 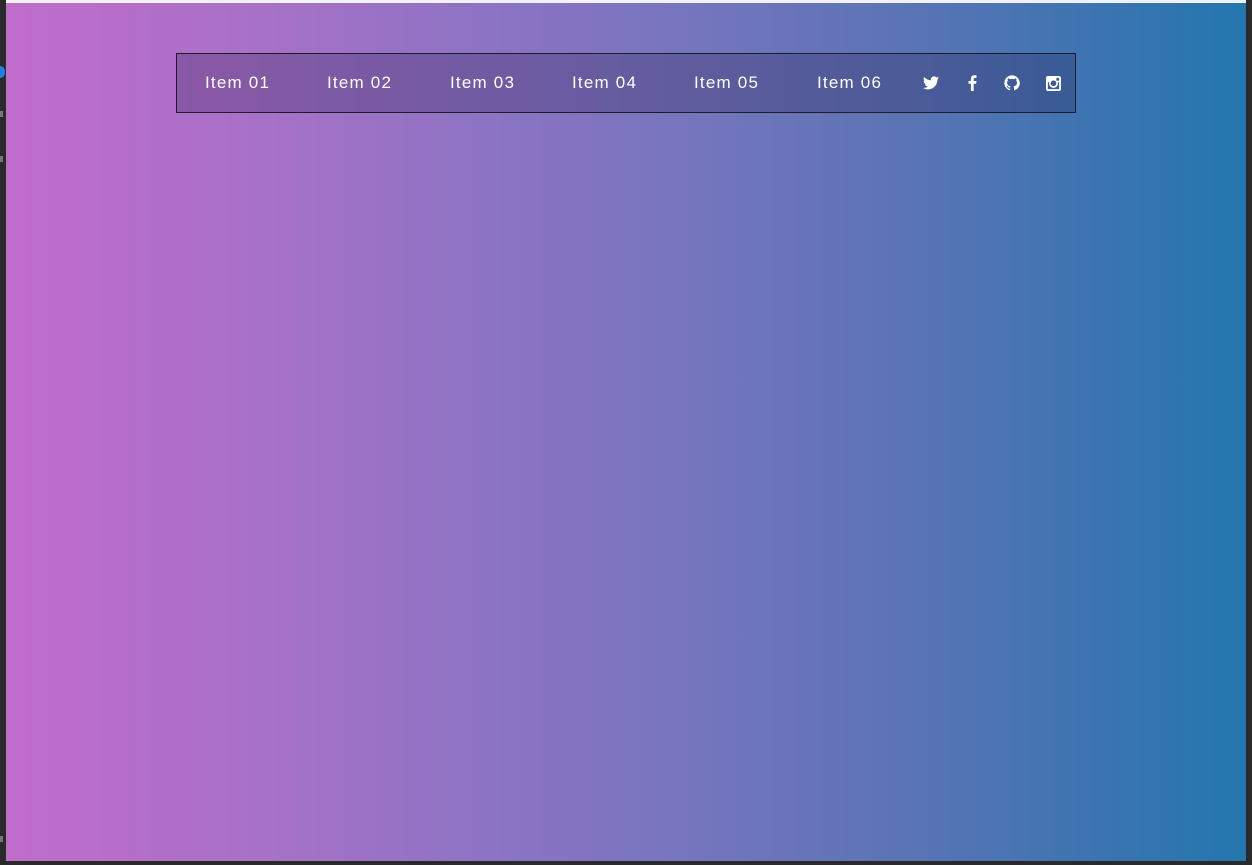 What do you see at coordinates (237, 83) in the screenshot?
I see `nav-item-01: Item 01` at bounding box center [237, 83].